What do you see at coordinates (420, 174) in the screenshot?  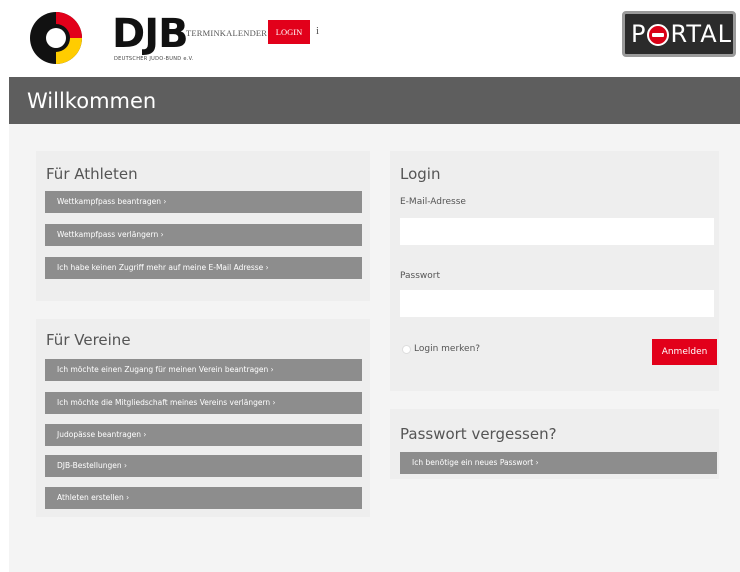 I see `login-title: Login` at bounding box center [420, 174].